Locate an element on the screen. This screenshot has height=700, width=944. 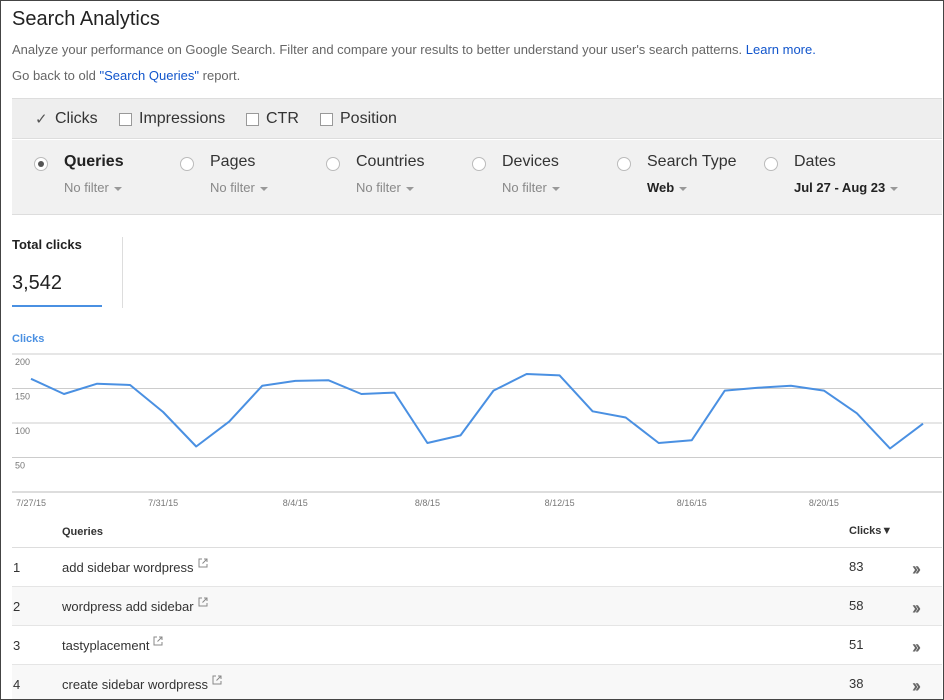
total-clicks-value: 3,542 is located at coordinates (37, 283).